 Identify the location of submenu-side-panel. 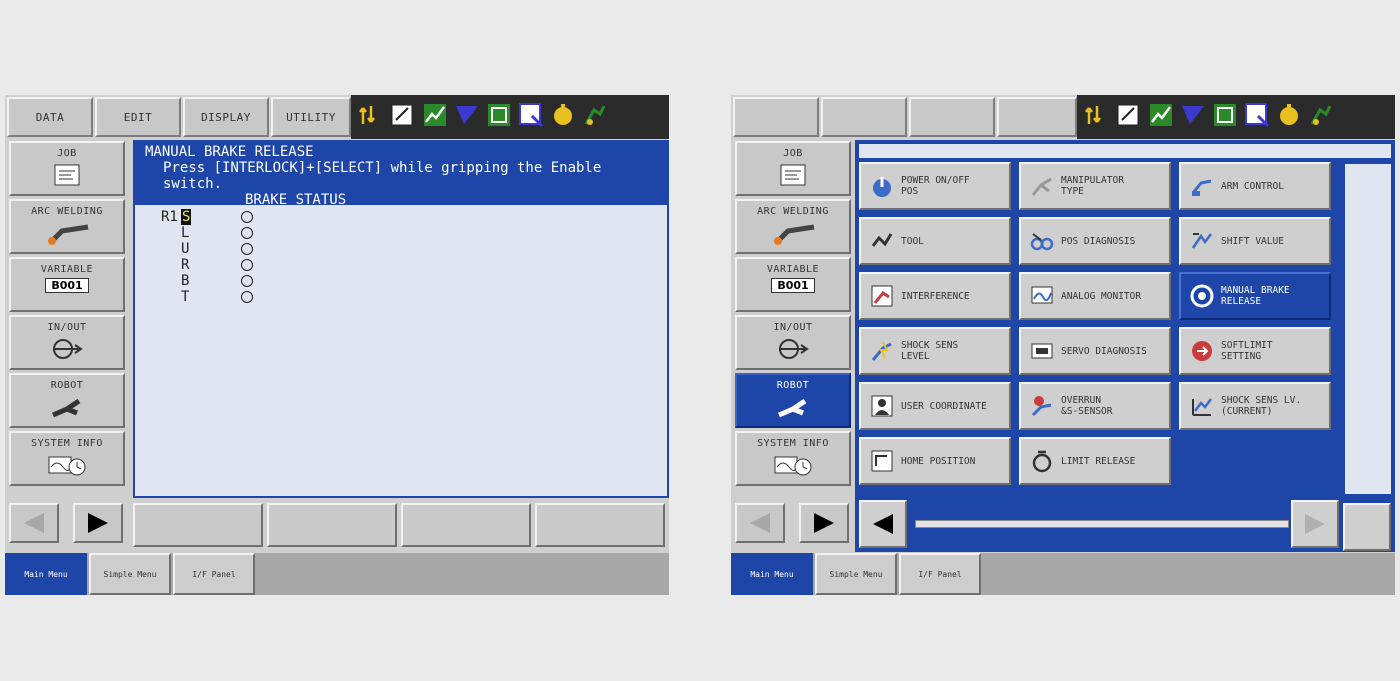
(1368, 329).